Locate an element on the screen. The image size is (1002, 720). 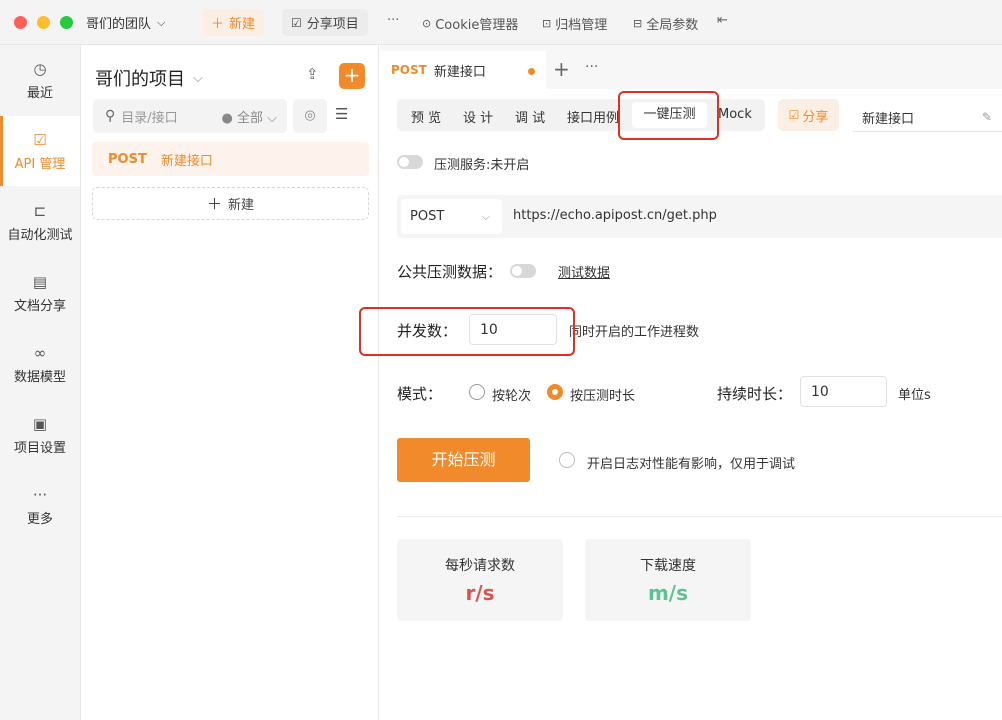
tab-api: POST 新建接口 is located at coordinates (463, 70).